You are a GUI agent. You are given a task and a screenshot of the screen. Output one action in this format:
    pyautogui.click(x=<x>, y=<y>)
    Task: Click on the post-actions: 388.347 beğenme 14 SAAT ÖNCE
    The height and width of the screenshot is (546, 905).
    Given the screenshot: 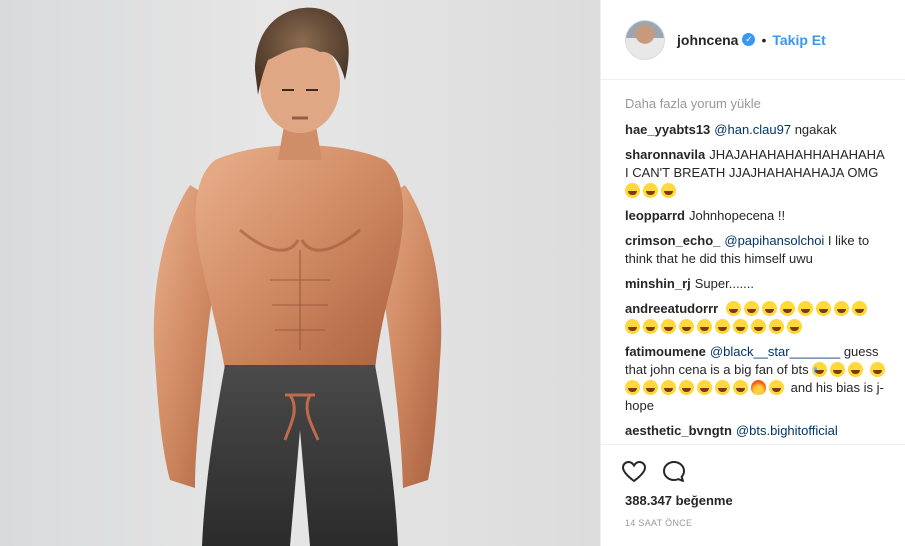 What is the action you would take?
    pyautogui.click(x=753, y=495)
    